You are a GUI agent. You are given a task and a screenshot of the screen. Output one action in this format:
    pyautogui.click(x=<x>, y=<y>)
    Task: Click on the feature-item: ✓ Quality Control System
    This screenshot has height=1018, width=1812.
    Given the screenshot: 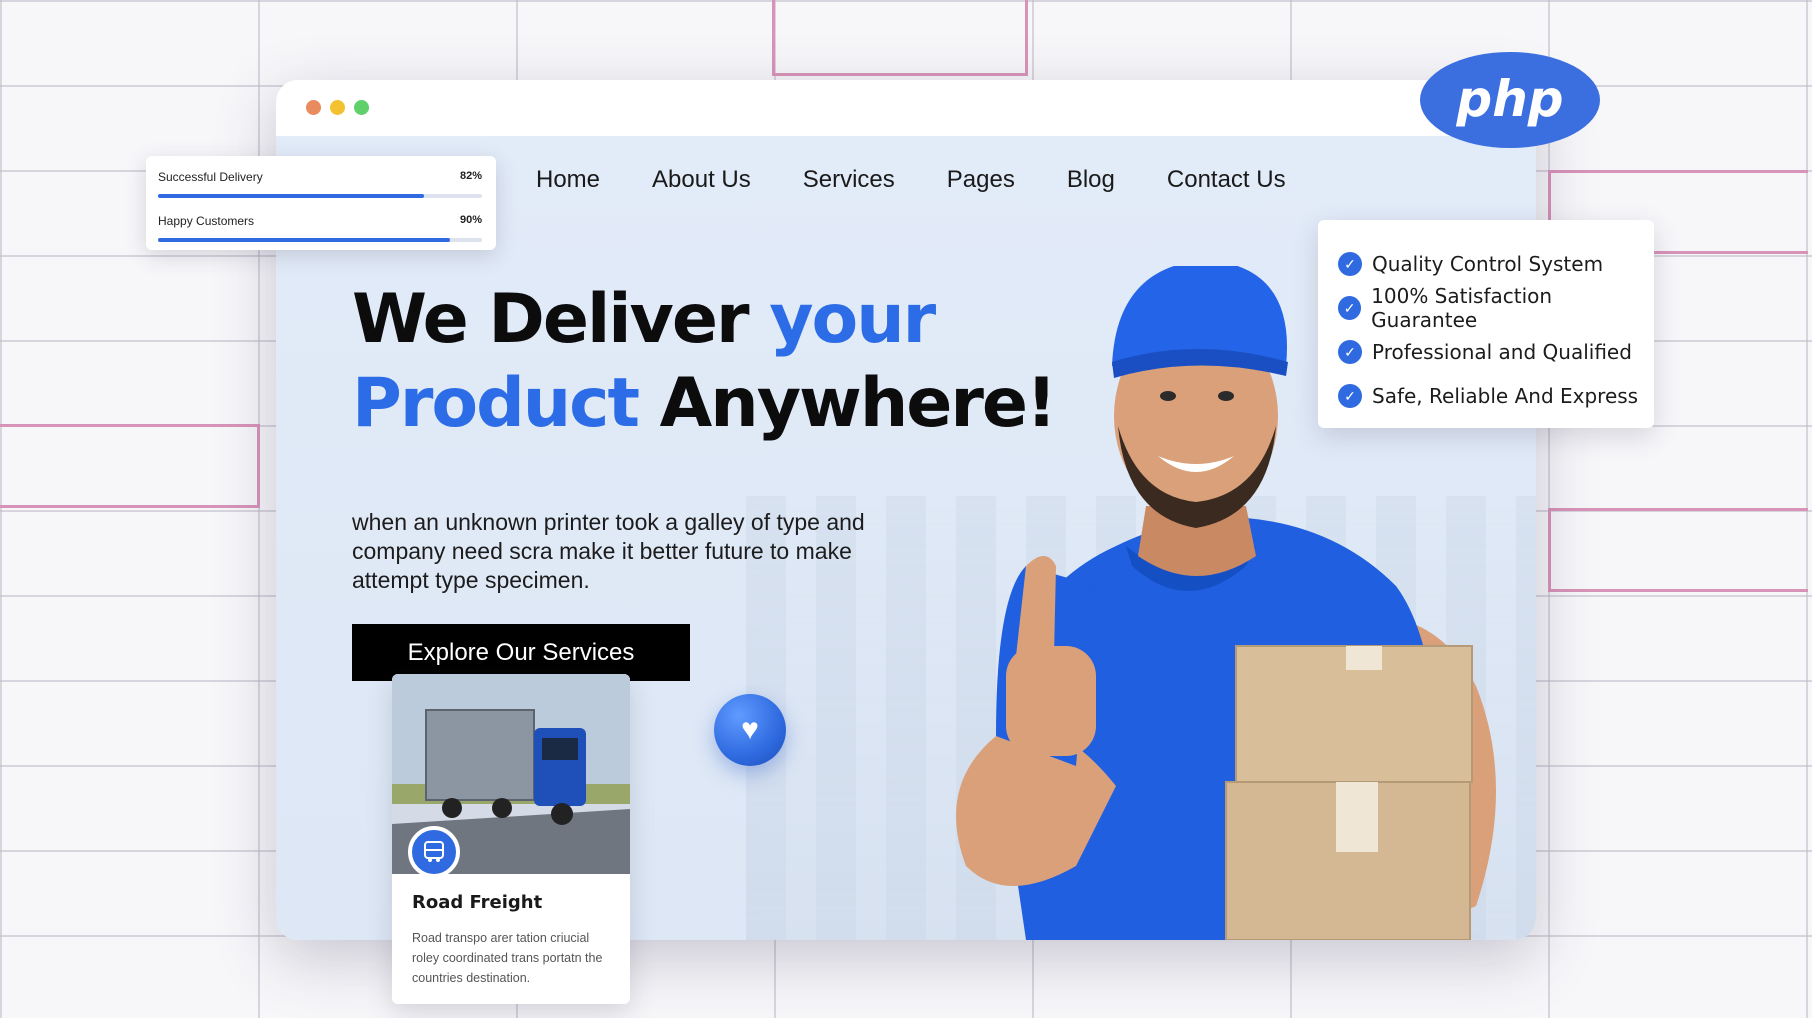 What is the action you would take?
    pyautogui.click(x=1496, y=264)
    